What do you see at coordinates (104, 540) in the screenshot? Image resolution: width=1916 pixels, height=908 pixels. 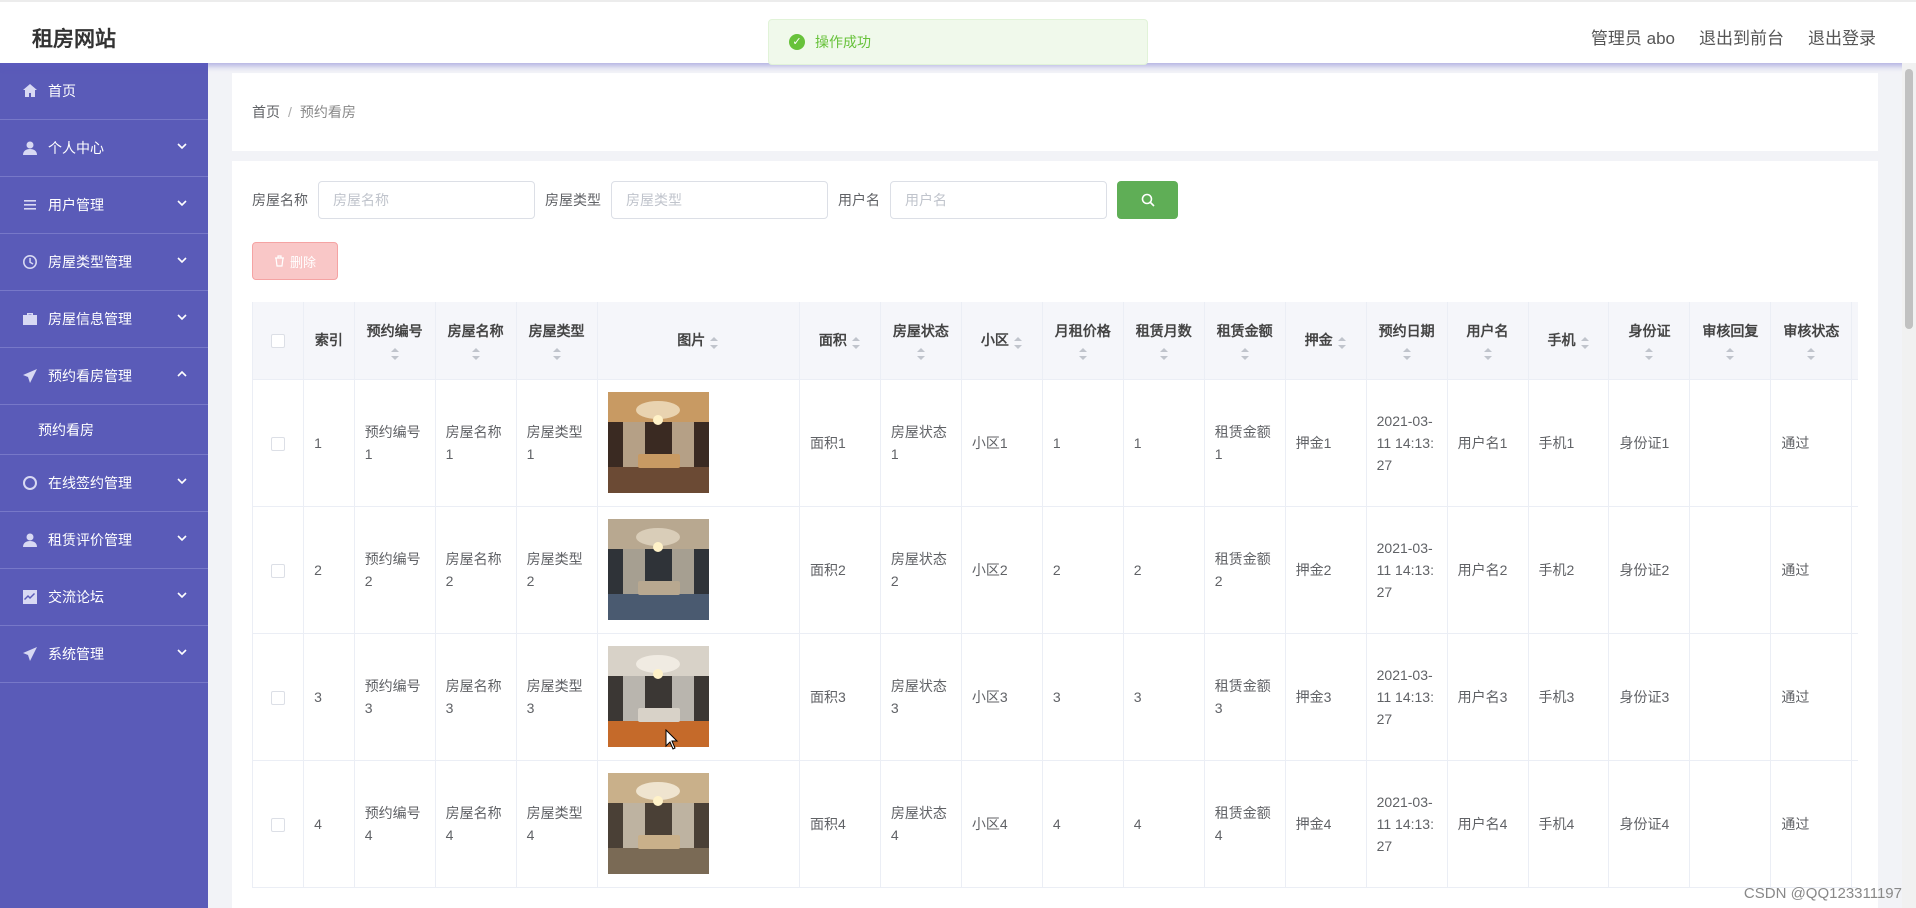 I see `sidebar-item-7: 租赁评价管理` at bounding box center [104, 540].